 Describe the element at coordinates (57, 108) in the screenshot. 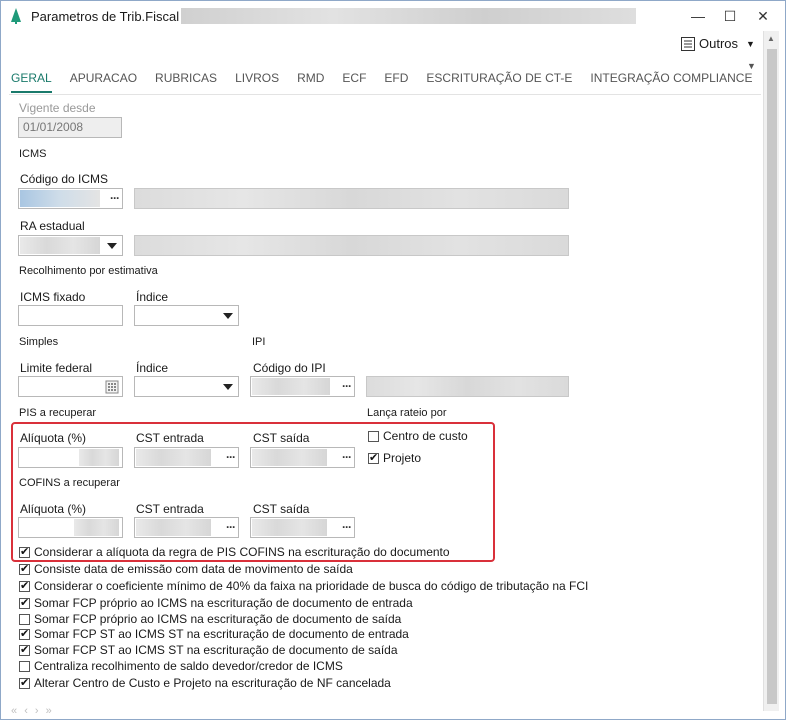

I see `vigente-label: Vigente desde` at that location.